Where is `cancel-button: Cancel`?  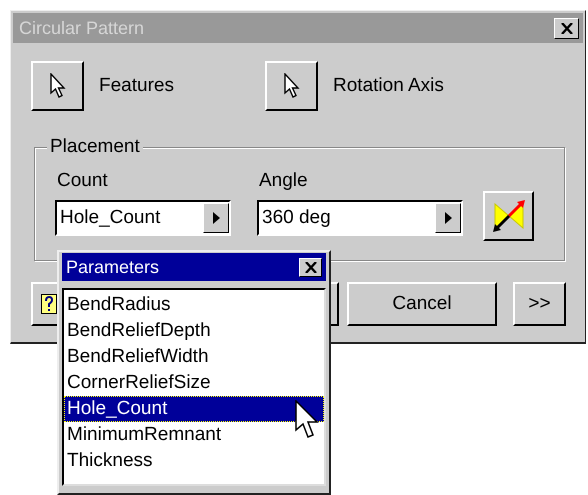 cancel-button: Cancel is located at coordinates (422, 304).